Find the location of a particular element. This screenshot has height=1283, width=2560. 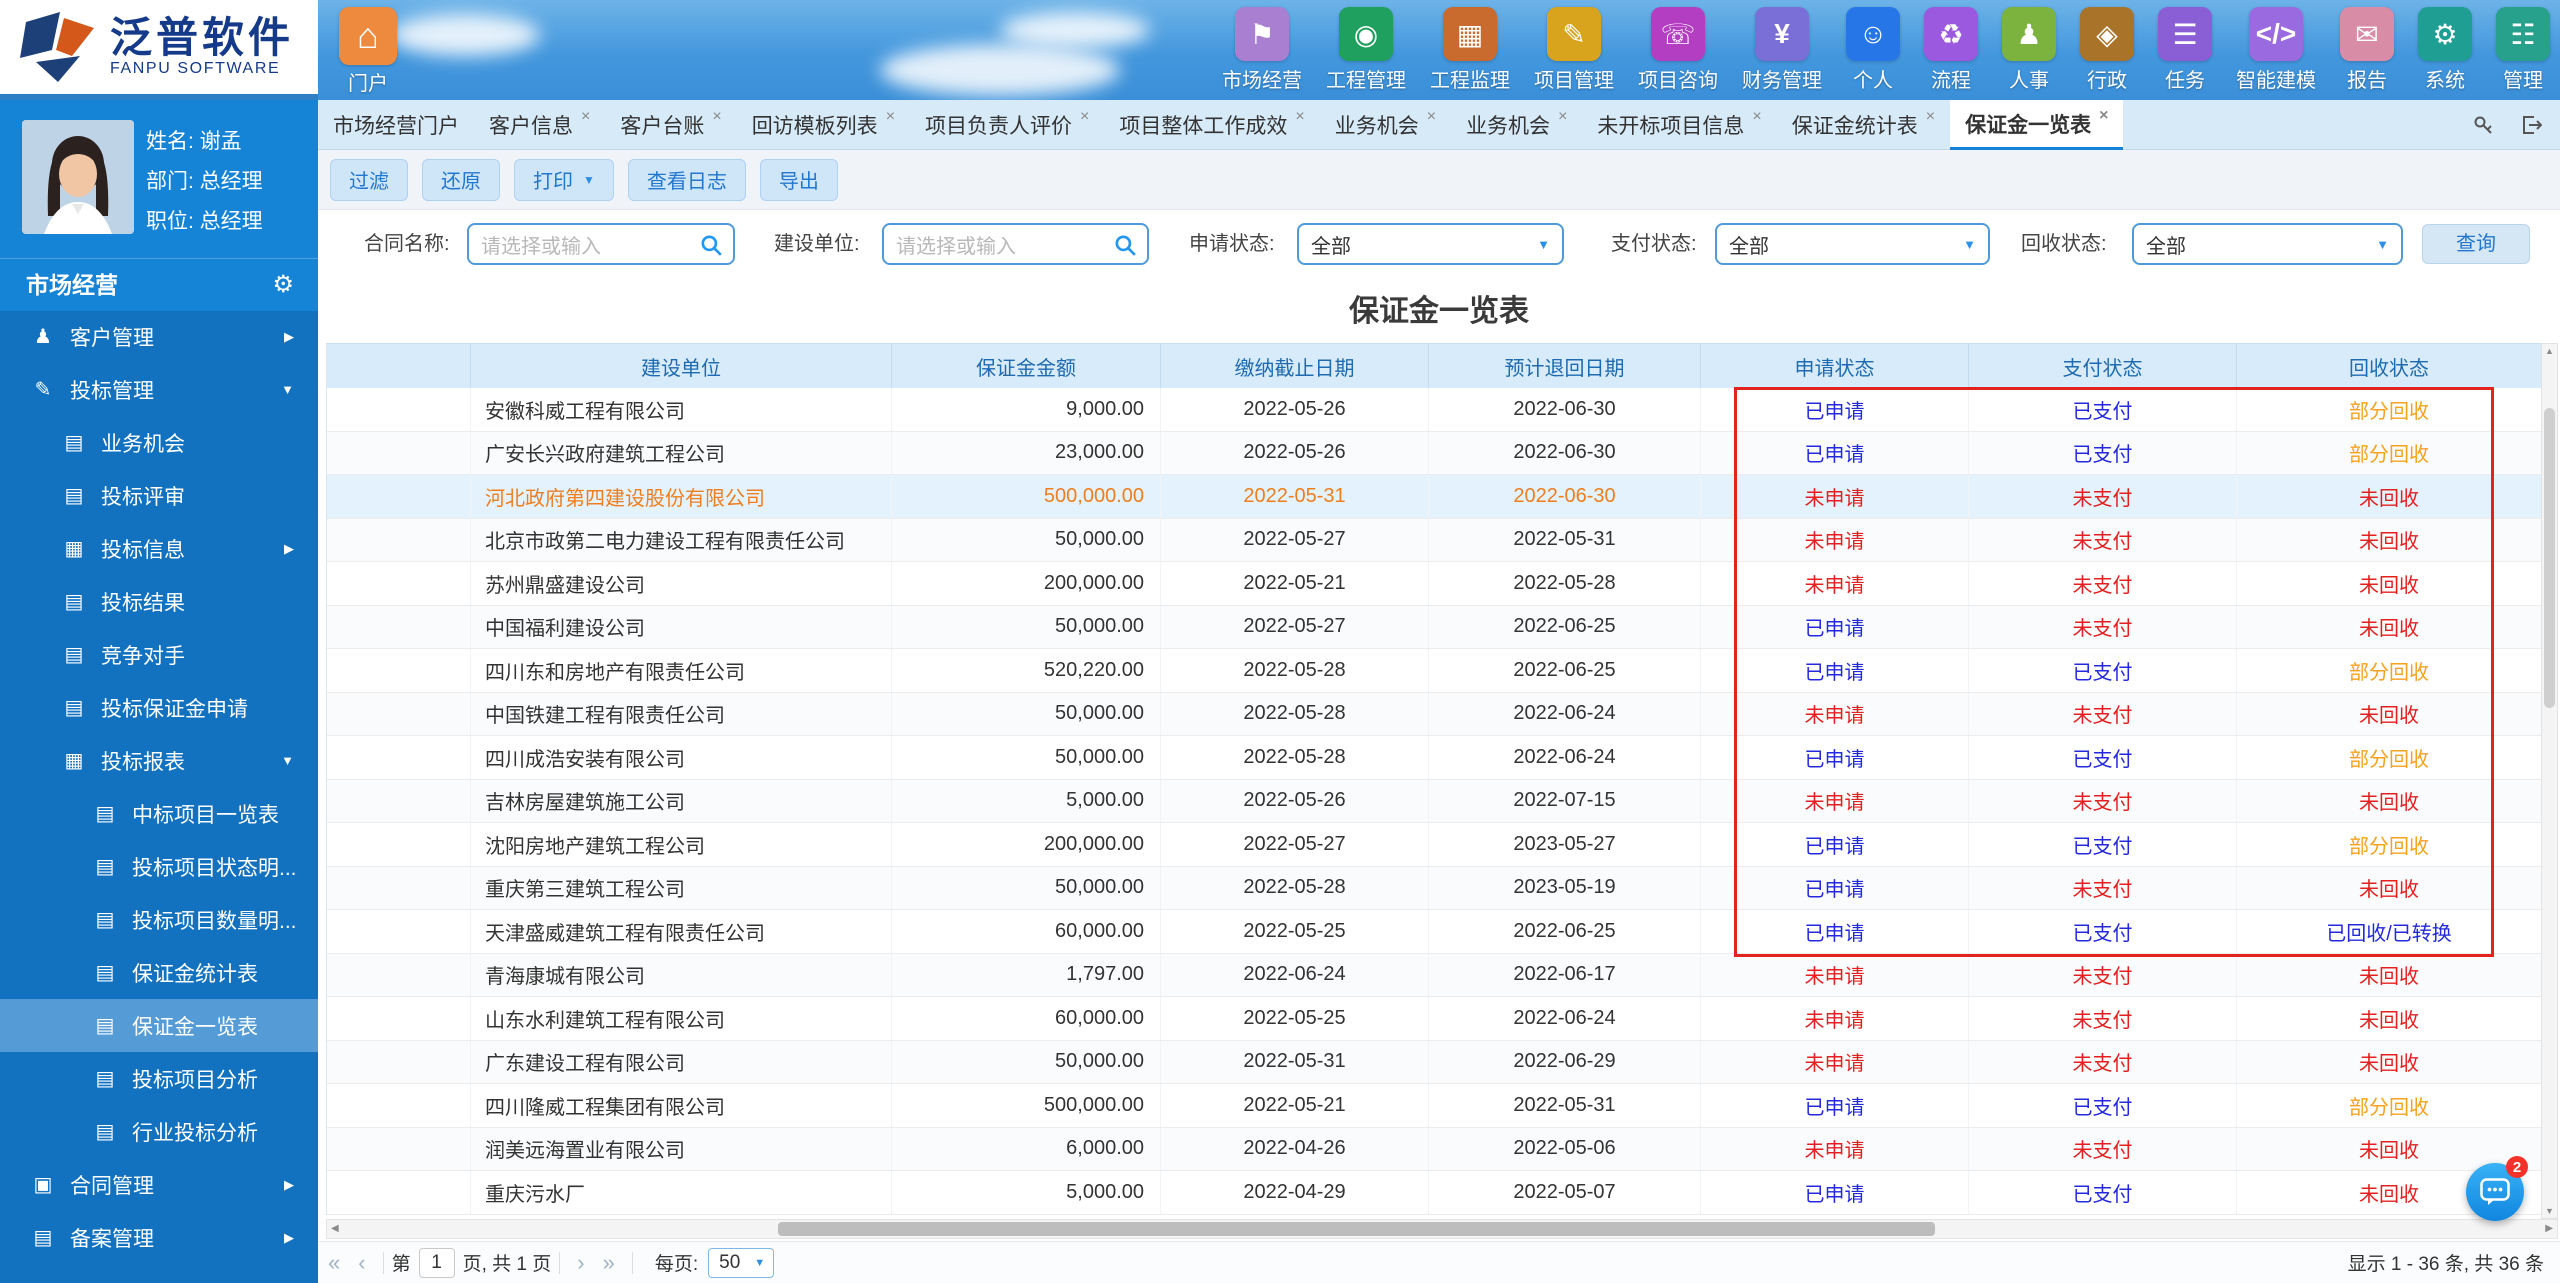

horizontal-scrollbar: ◀ ▶ is located at coordinates (1442, 1229).